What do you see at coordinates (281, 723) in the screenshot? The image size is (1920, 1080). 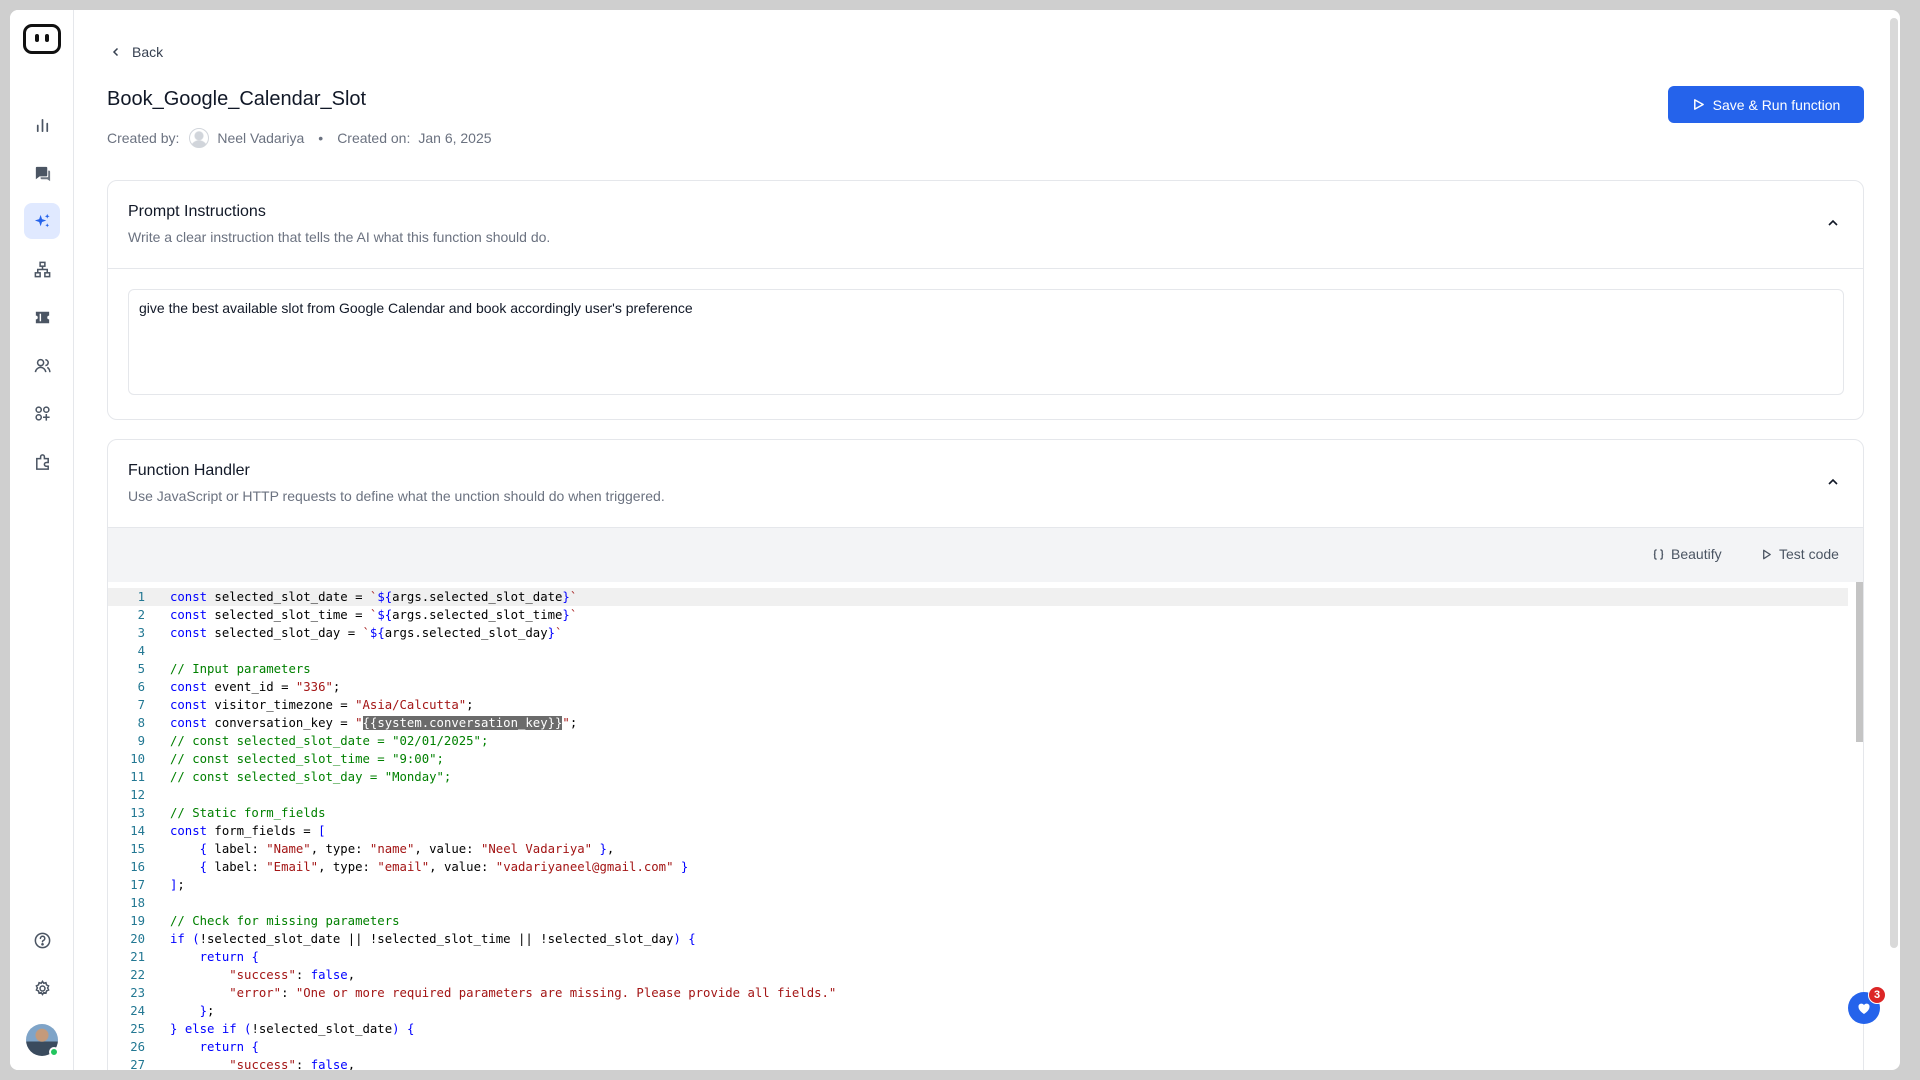 I see `code-token: conversation_key =` at bounding box center [281, 723].